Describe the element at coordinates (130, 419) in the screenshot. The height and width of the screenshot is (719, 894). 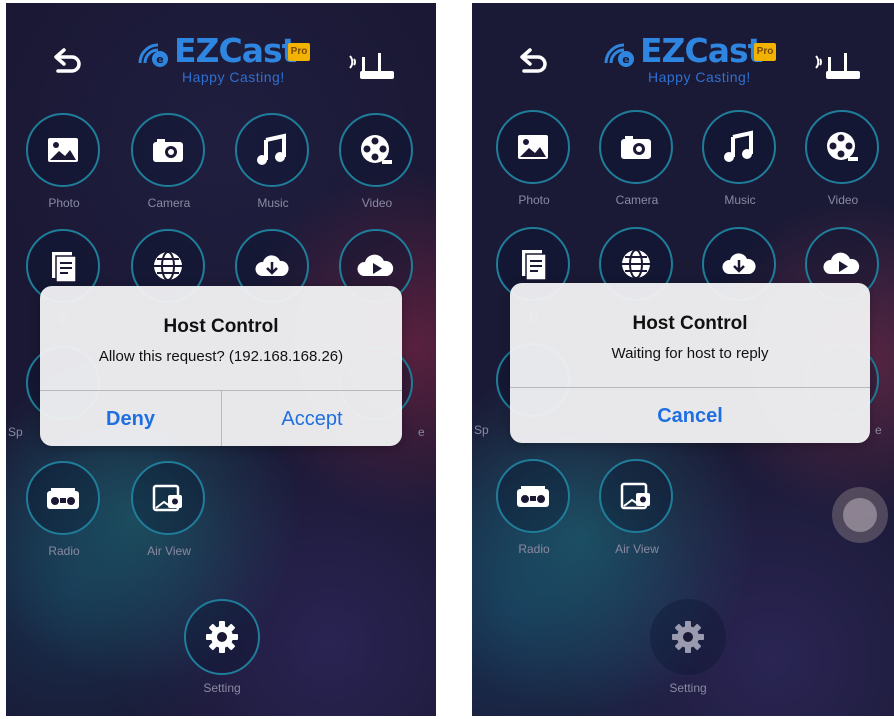
I see `deny-button: Deny` at that location.